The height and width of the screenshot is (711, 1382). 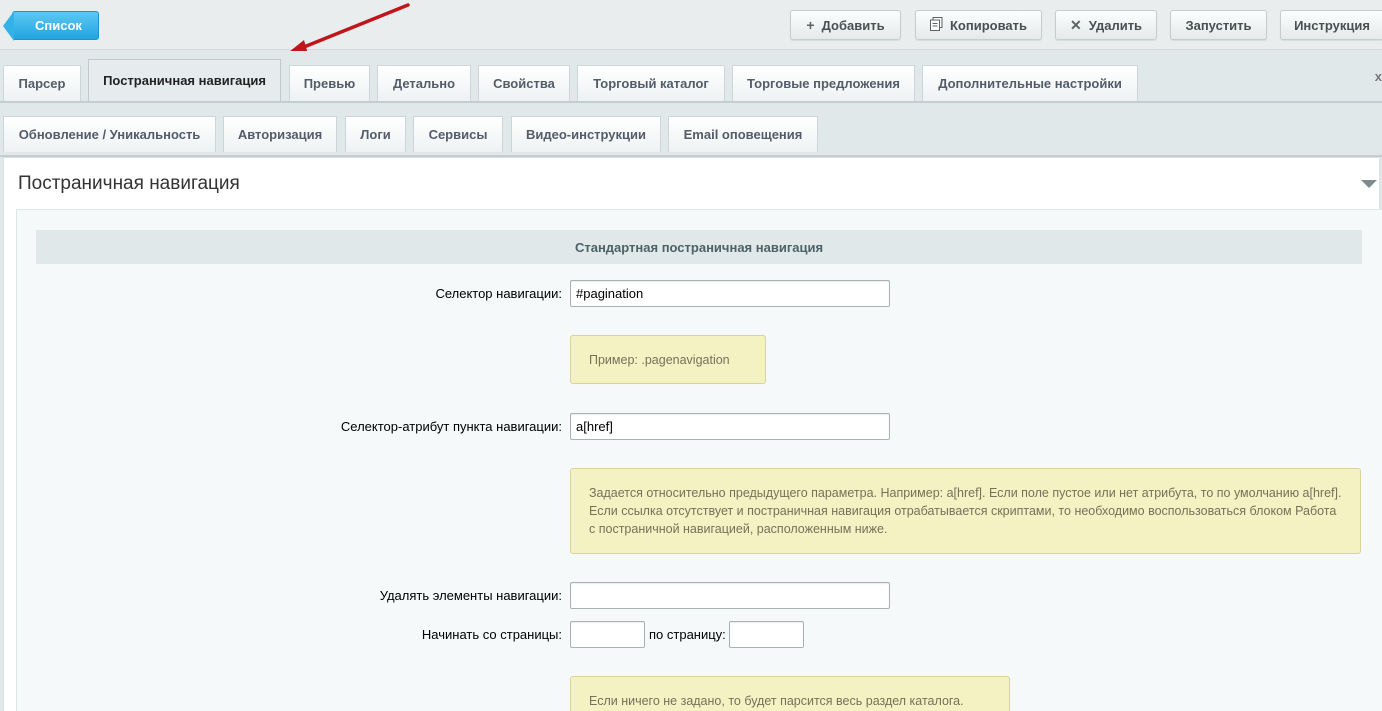 What do you see at coordinates (451, 426) in the screenshot?
I see `nav-attr-label: Селектор-атрибут пункта навигации:` at bounding box center [451, 426].